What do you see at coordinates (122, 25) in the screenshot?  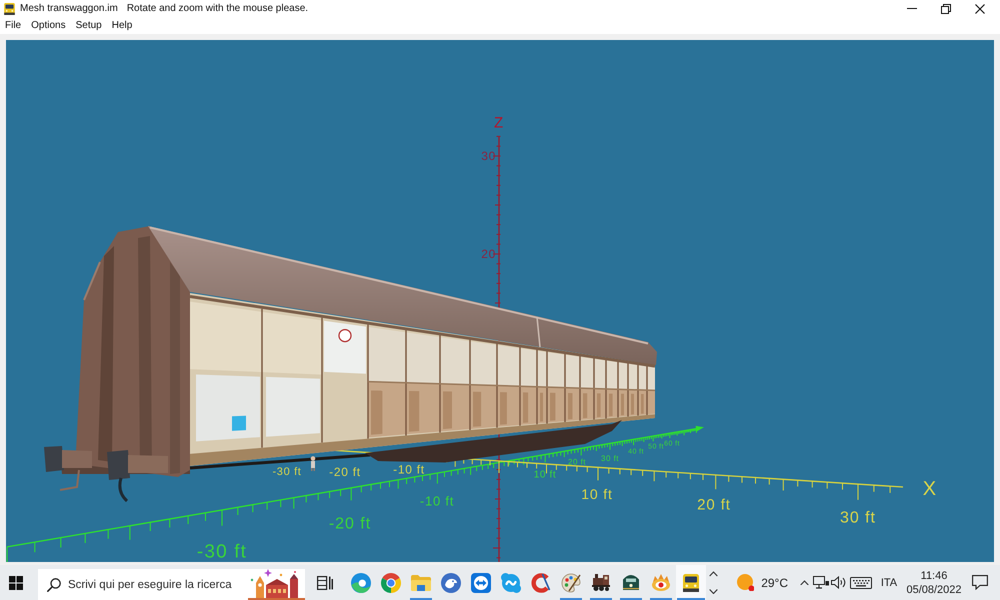 I see `menu-item: Help` at bounding box center [122, 25].